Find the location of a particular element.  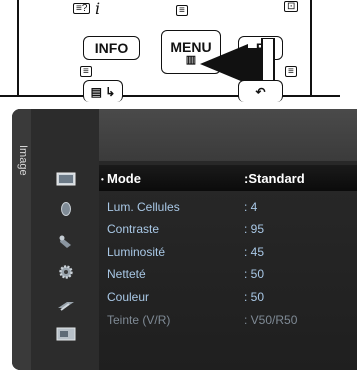

return-icon: ↶ is located at coordinates (260, 91).